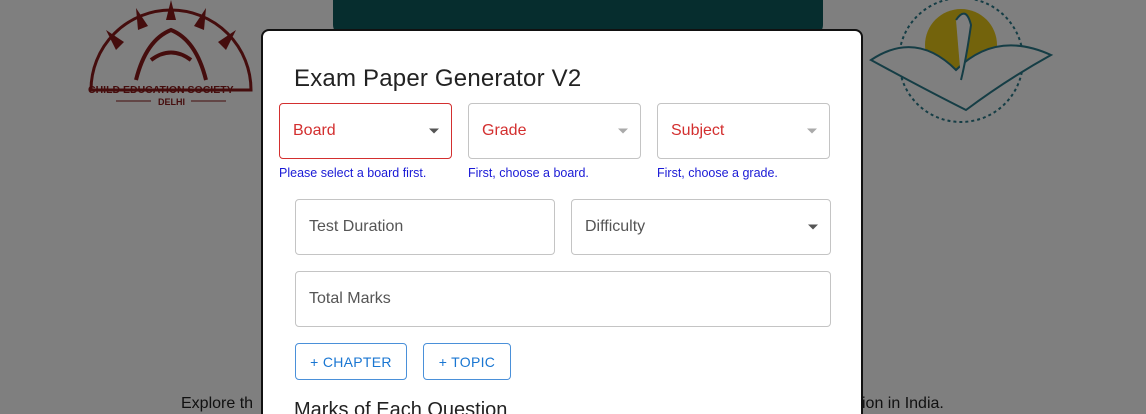  I want to click on total-marks-placeholder: Total Marks, so click(350, 298).